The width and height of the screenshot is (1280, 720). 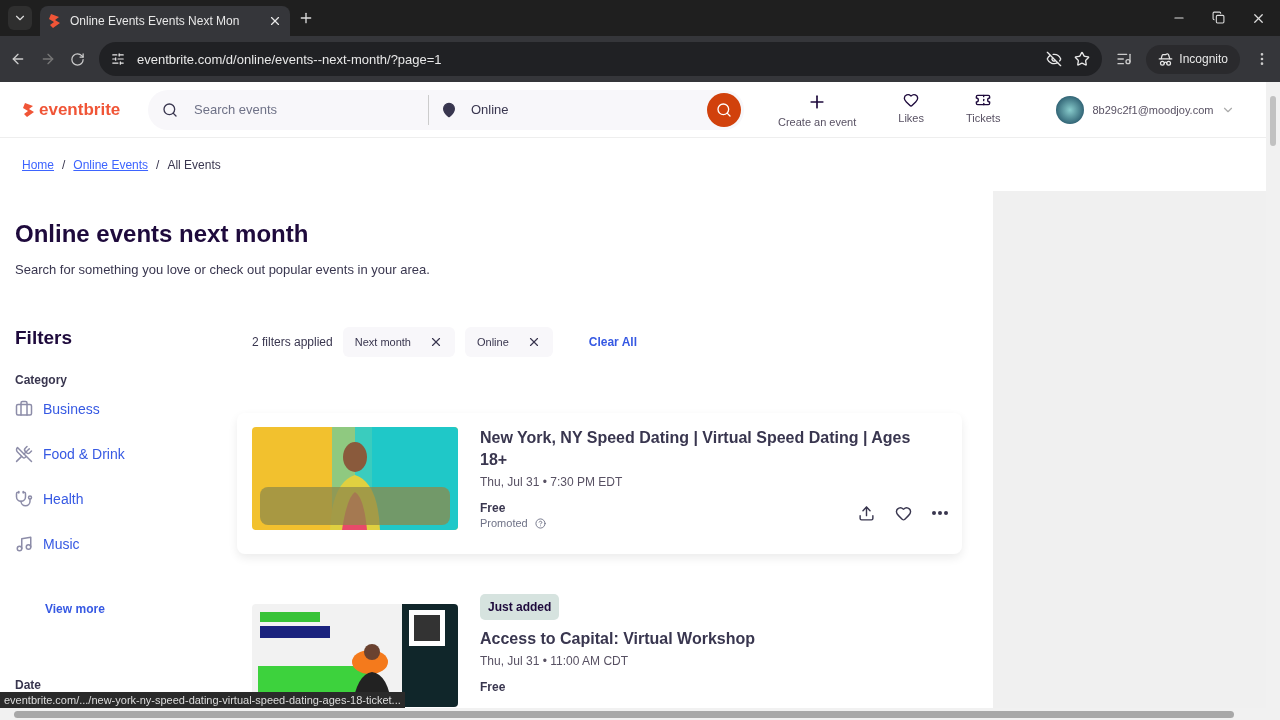 I want to click on address-bar: eventbrite.com/d/online/events--next-month/?page=1, so click(x=601, y=59).